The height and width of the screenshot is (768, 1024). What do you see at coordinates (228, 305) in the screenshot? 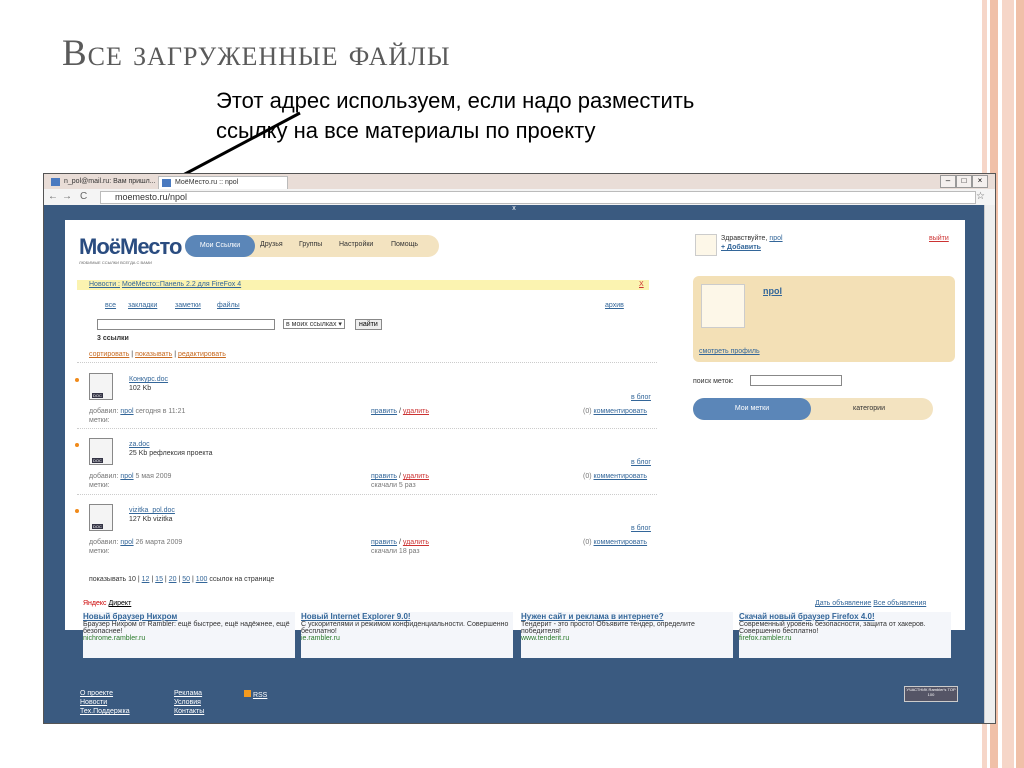
I see `filter-files: файлы` at bounding box center [228, 305].